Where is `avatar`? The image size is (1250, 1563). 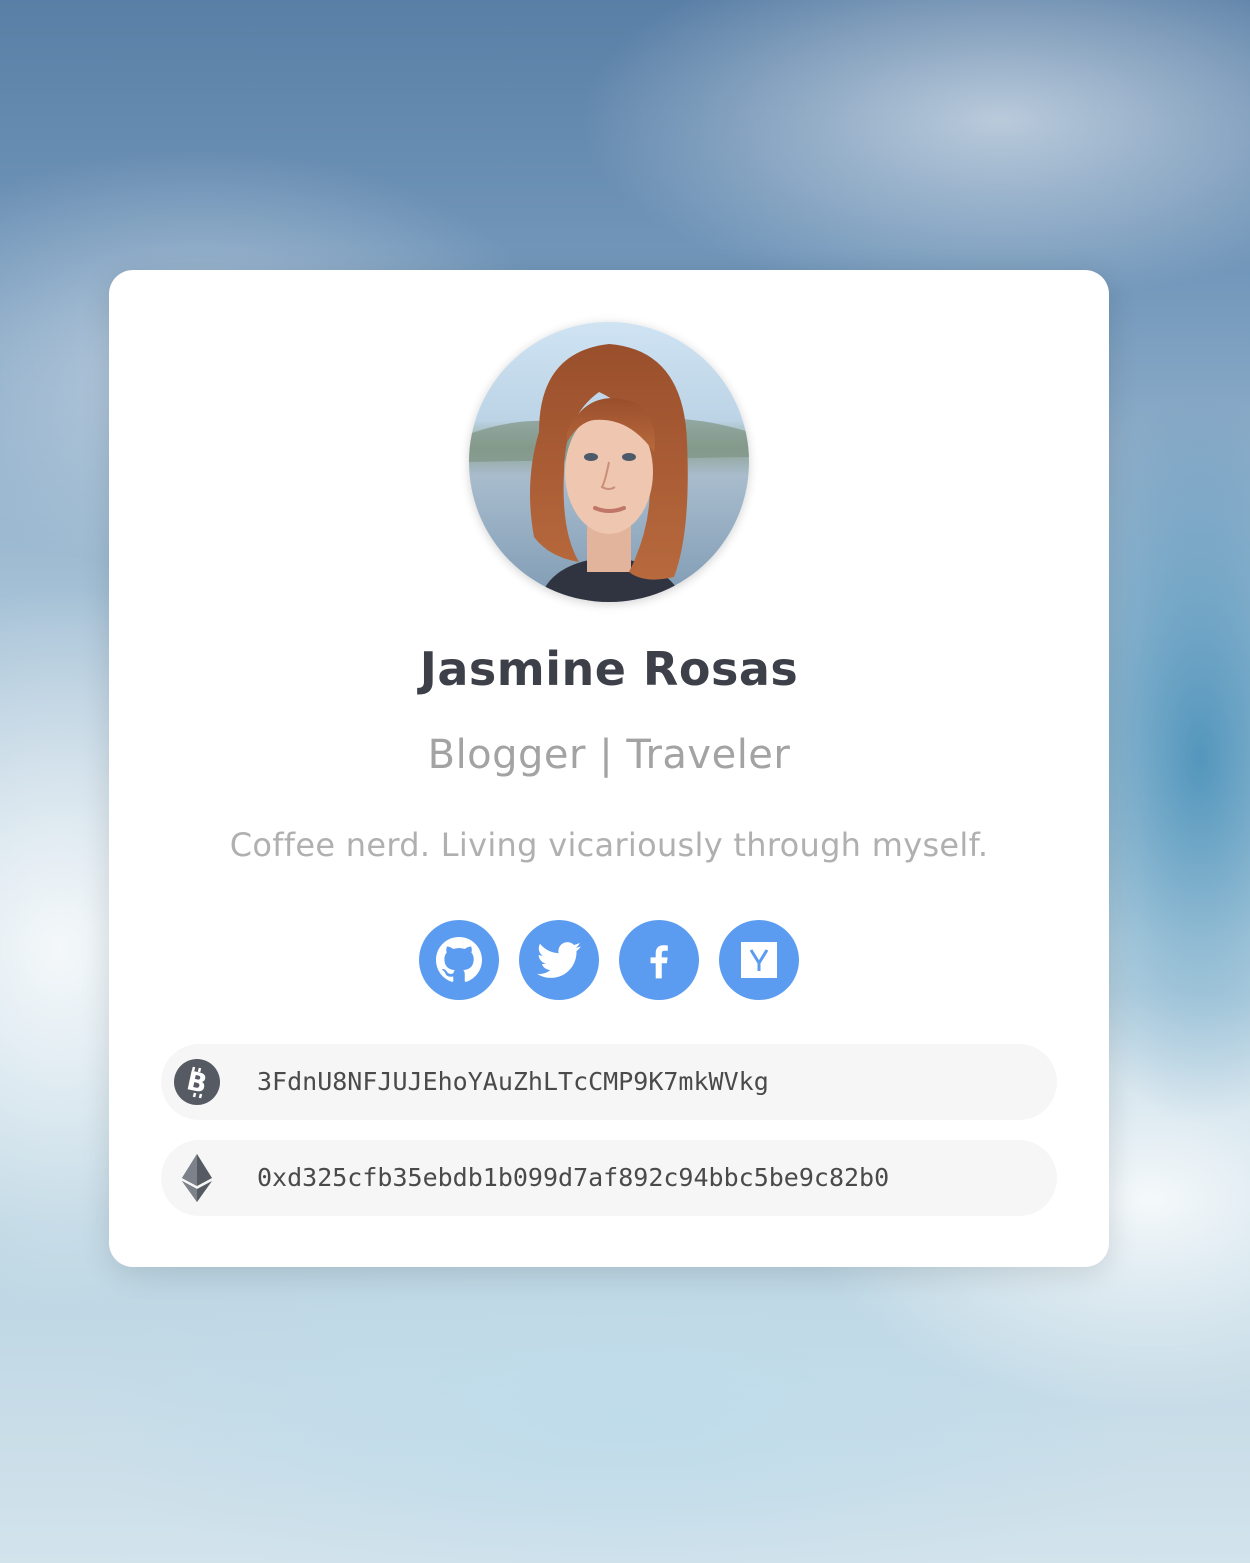
avatar is located at coordinates (609, 462).